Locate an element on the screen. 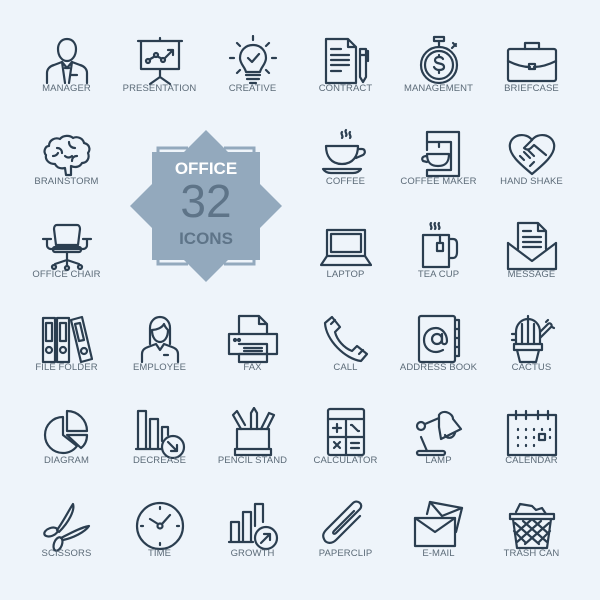  icon-tile-briefcase: BRIEFCASE is located at coordinates (531, 71).